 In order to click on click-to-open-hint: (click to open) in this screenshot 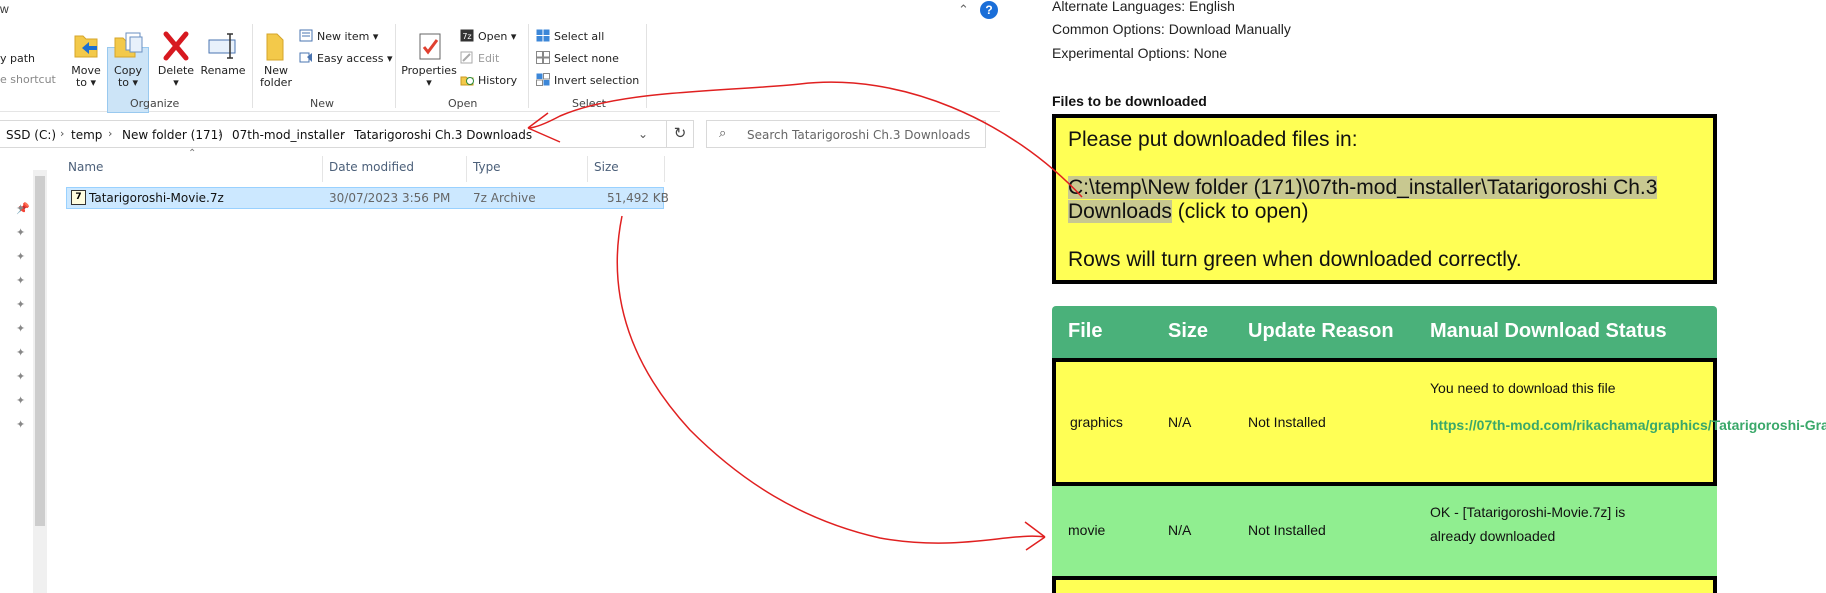, I will do `click(1240, 211)`.